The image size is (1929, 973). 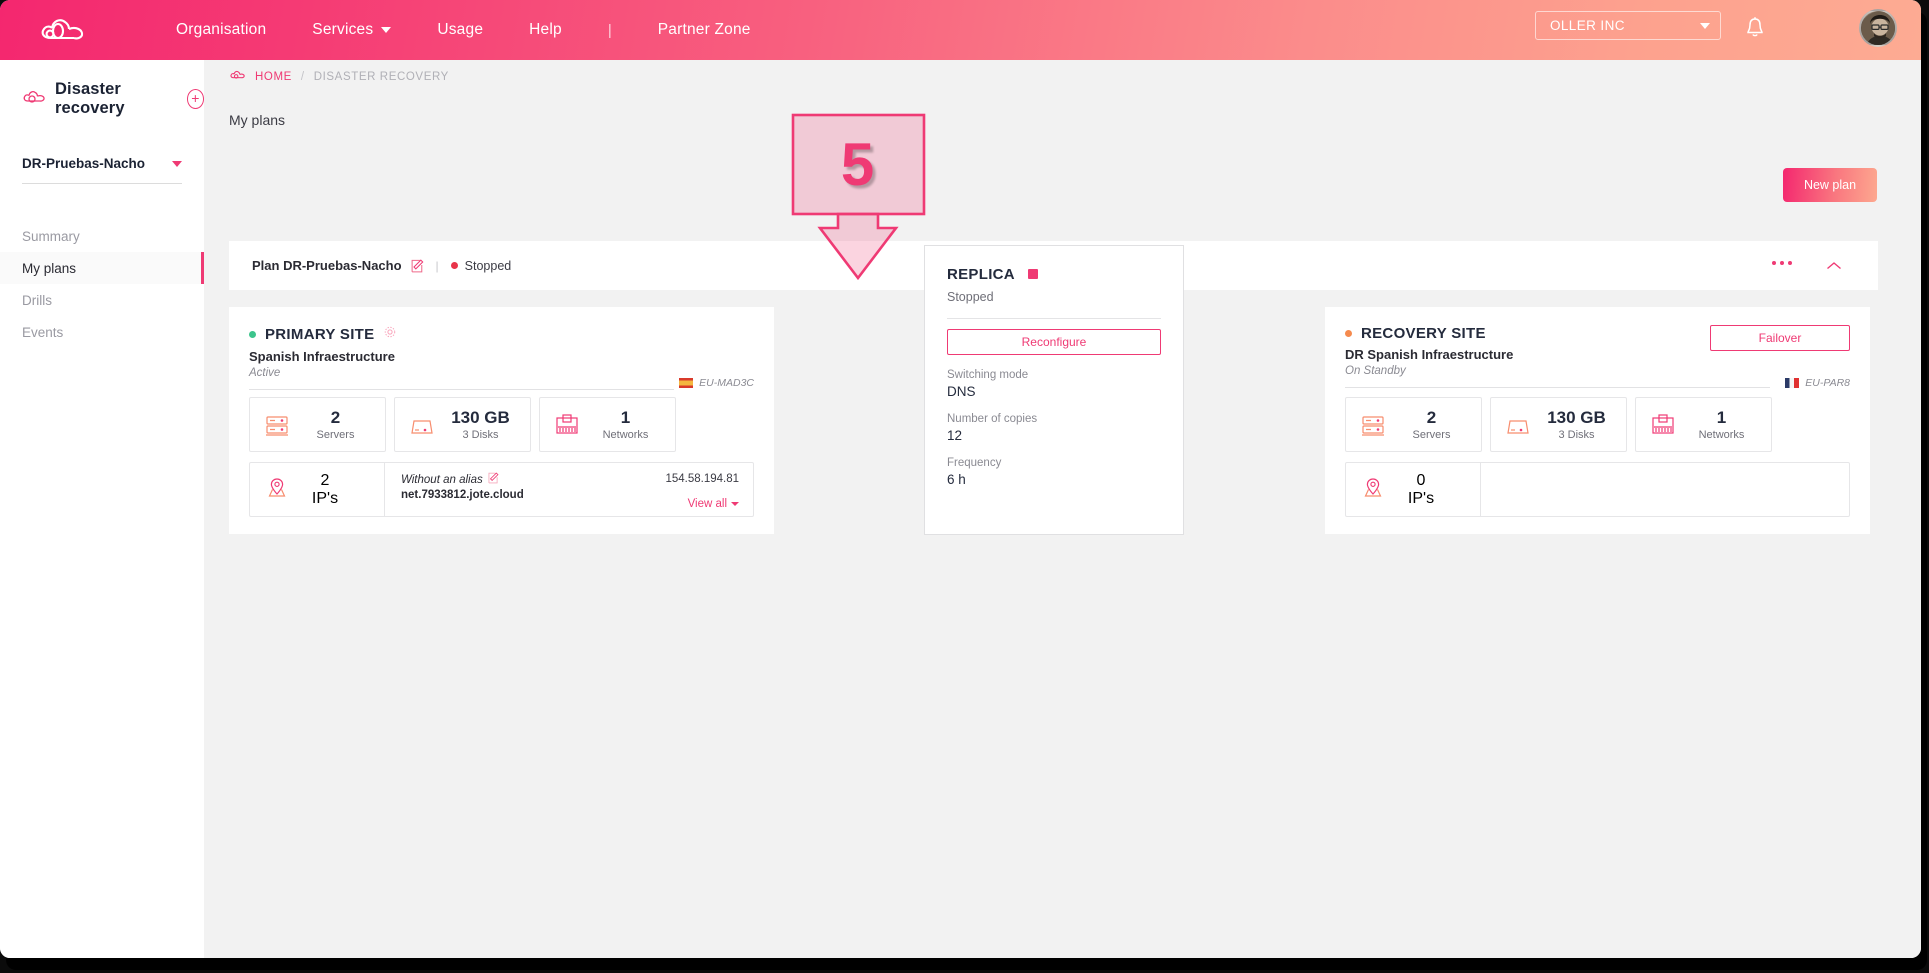 What do you see at coordinates (1054, 275) in the screenshot?
I see `replica-header: REPLICA` at bounding box center [1054, 275].